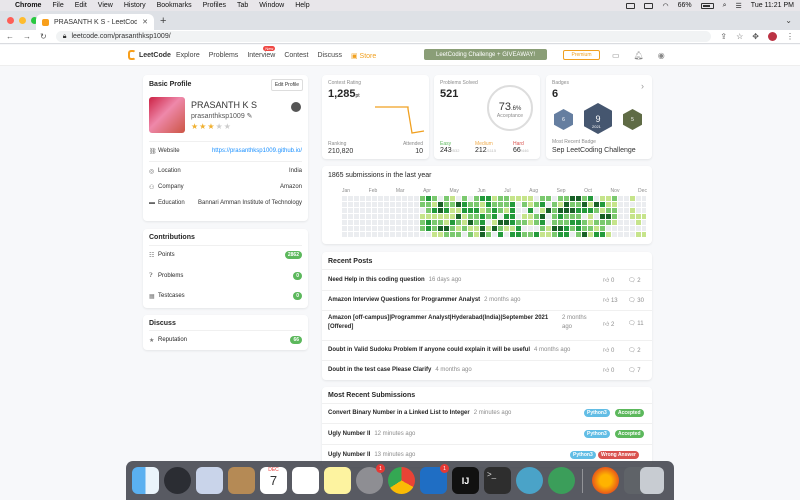  I want to click on status-icon, so click(631, 5).